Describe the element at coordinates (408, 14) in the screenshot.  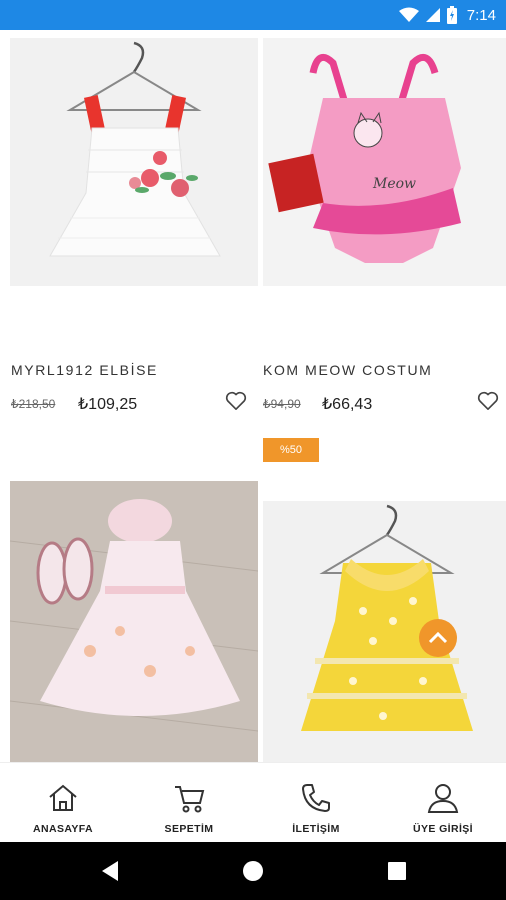
I see `wifi-icon` at that location.